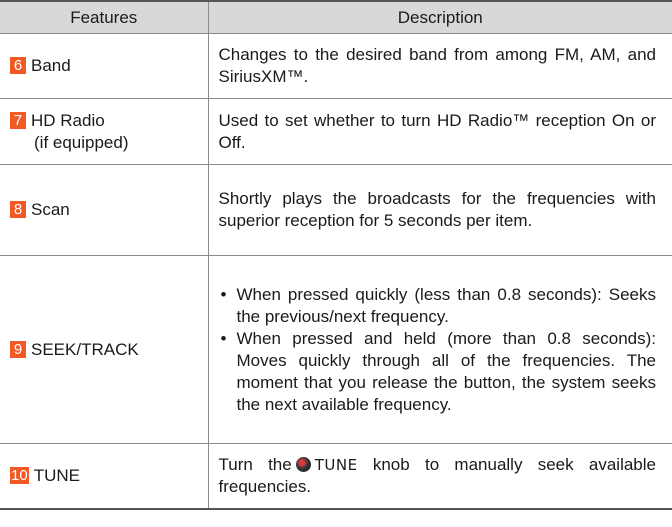  Describe the element at coordinates (19, 475) in the screenshot. I see `item-number-badge: 10` at that location.